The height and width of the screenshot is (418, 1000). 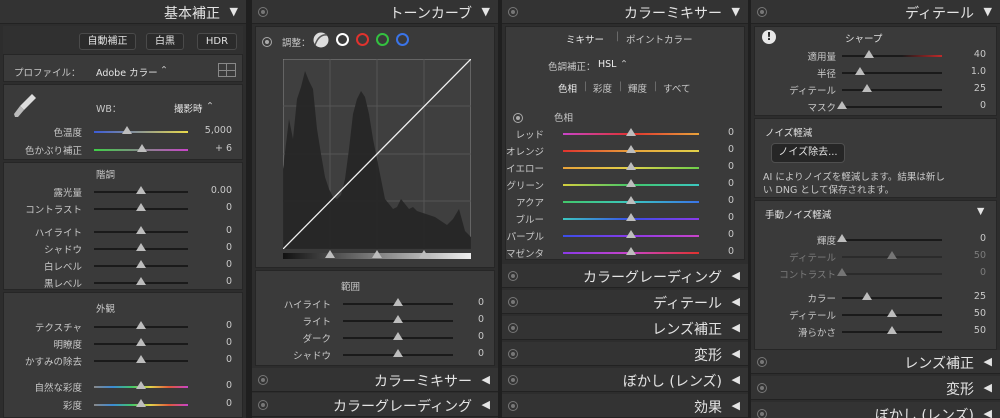 I want to click on tc-darks-row: ダーク 0, so click(x=375, y=337).